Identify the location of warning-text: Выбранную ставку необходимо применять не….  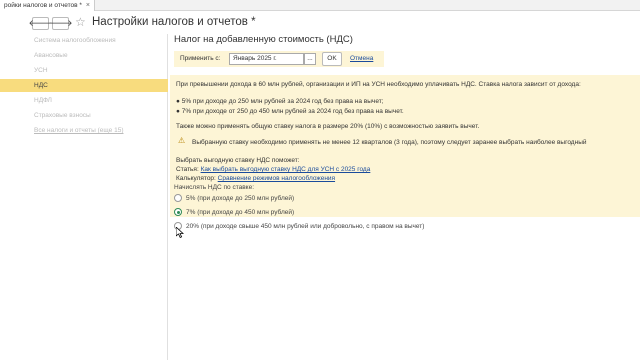
(389, 142).